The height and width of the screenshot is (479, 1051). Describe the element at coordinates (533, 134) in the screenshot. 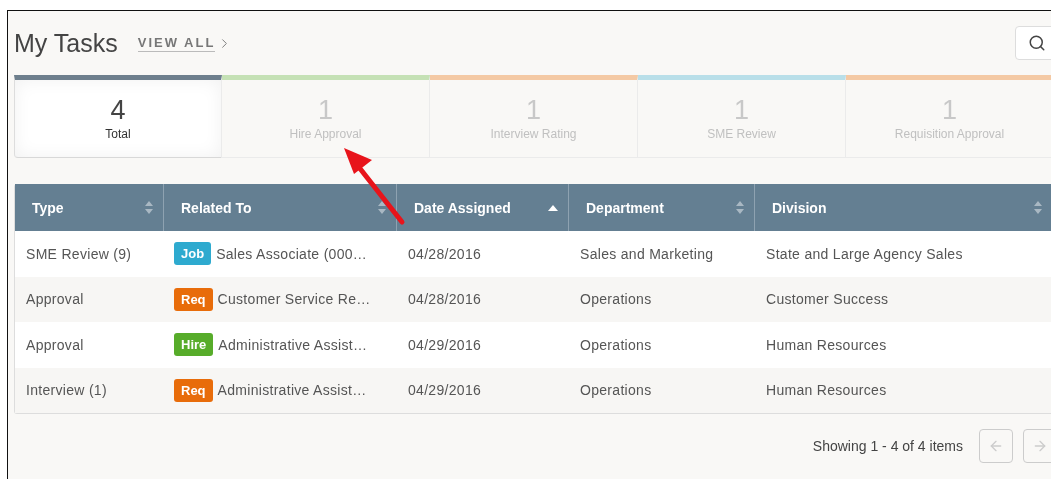

I see `tile-label: Interview Rating` at that location.